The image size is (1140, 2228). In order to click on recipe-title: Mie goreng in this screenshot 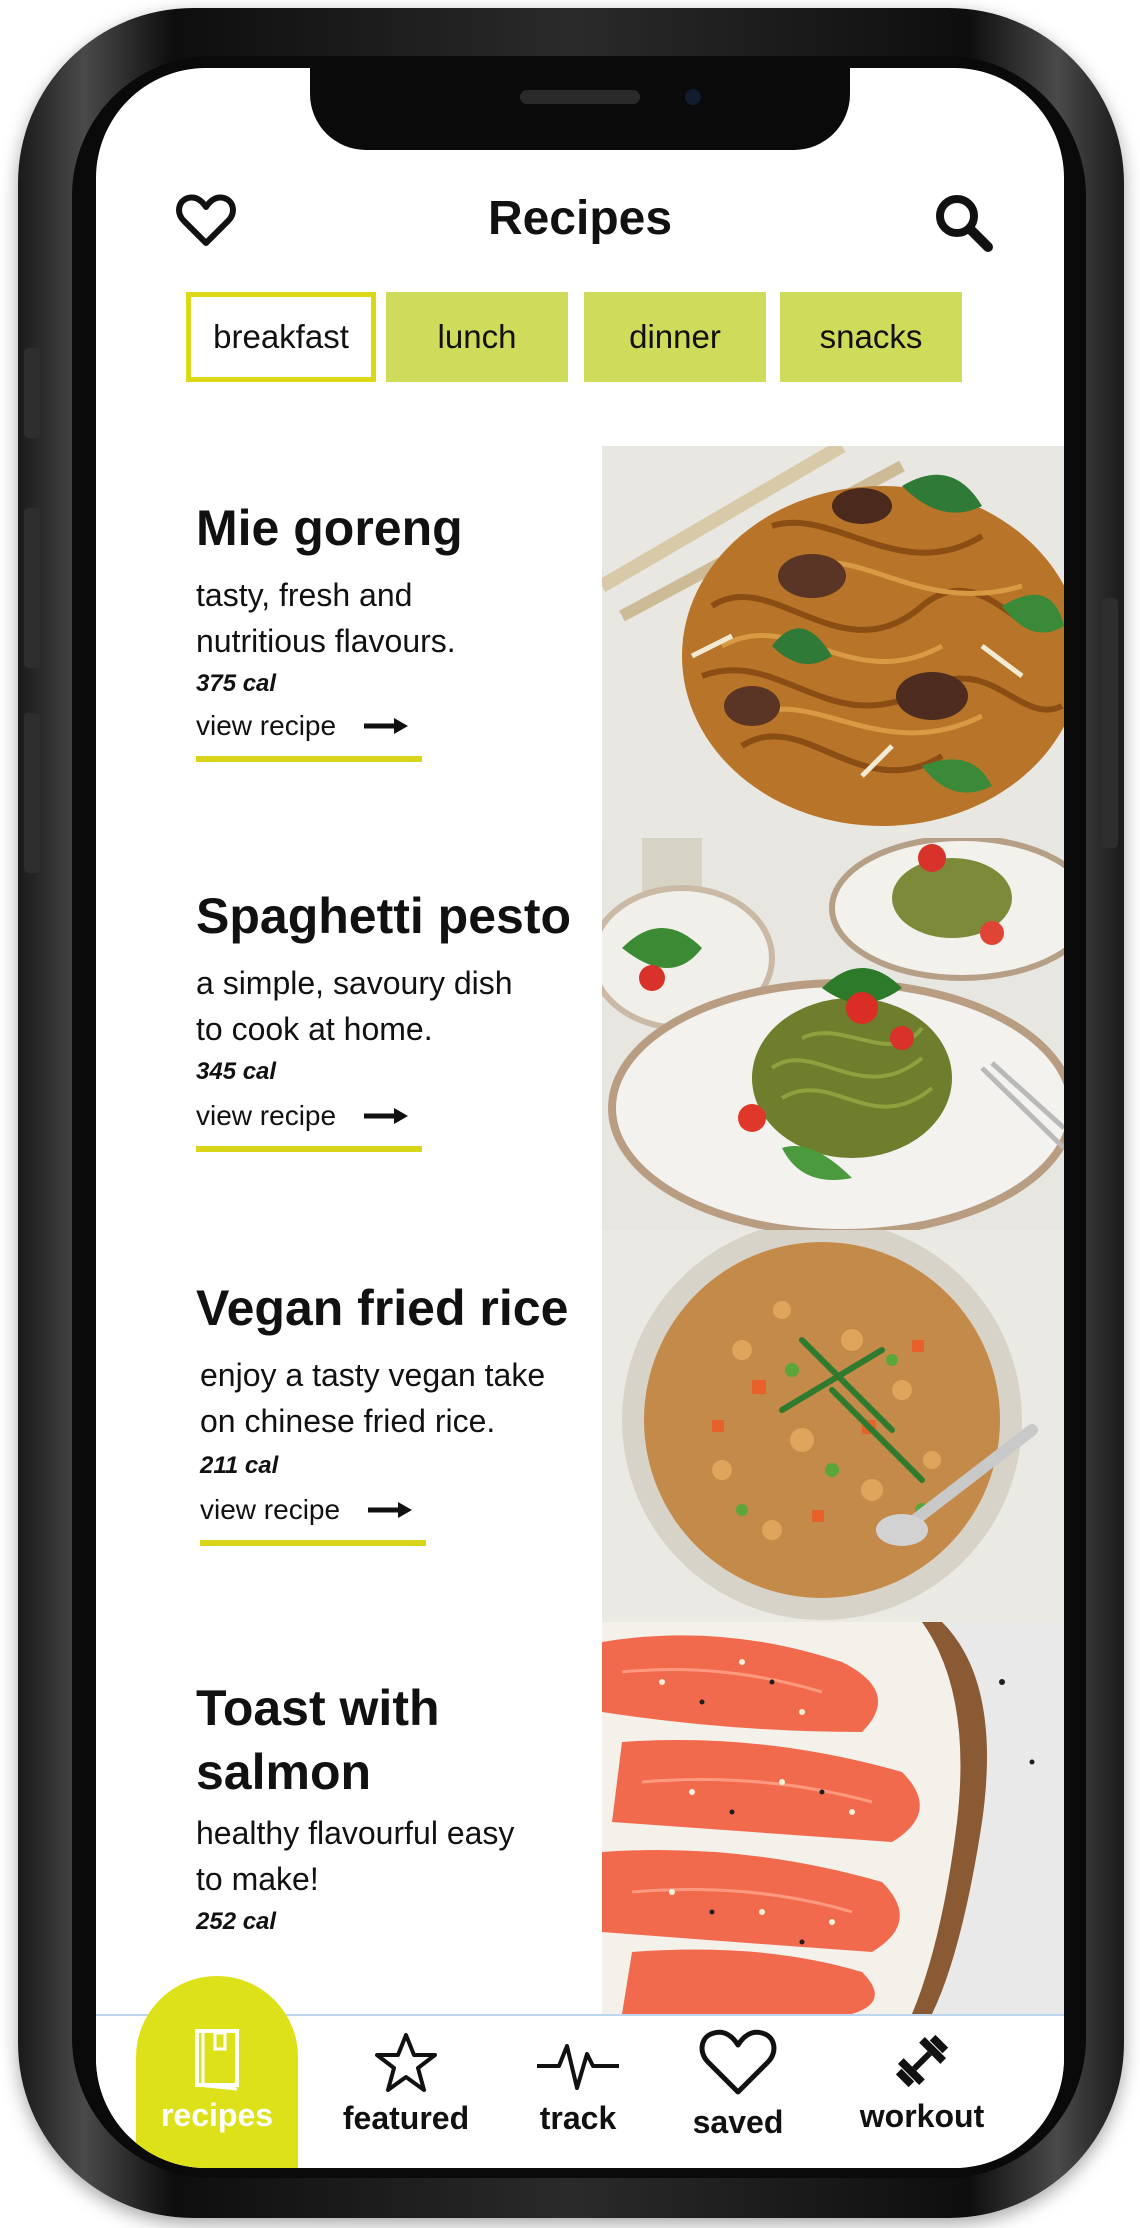, I will do `click(329, 528)`.